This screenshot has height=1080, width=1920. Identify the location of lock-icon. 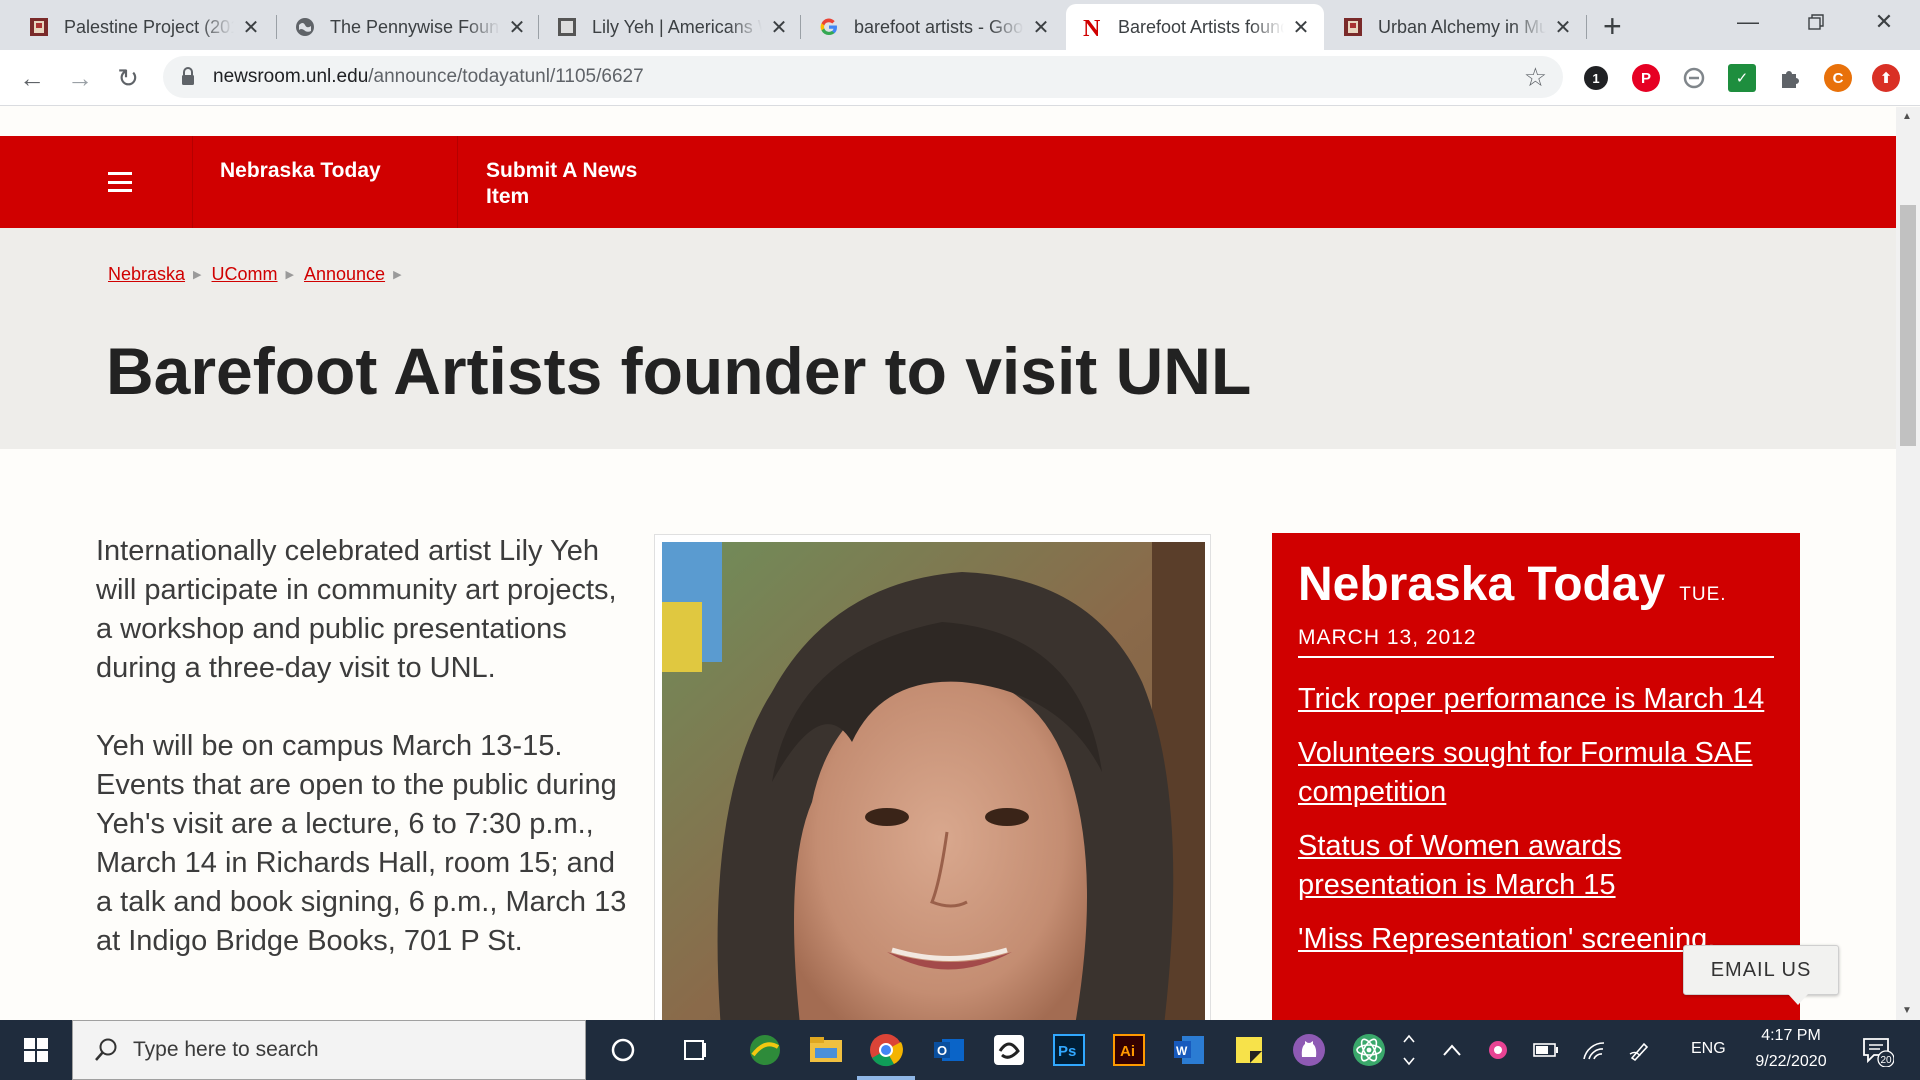
(188, 76).